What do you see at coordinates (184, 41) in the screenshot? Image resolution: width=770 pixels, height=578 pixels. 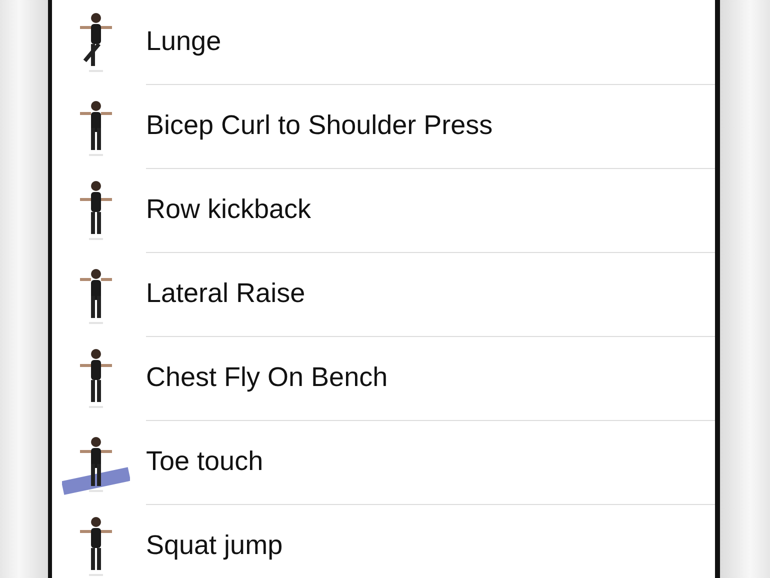 I see `exercise-name: Lunge` at bounding box center [184, 41].